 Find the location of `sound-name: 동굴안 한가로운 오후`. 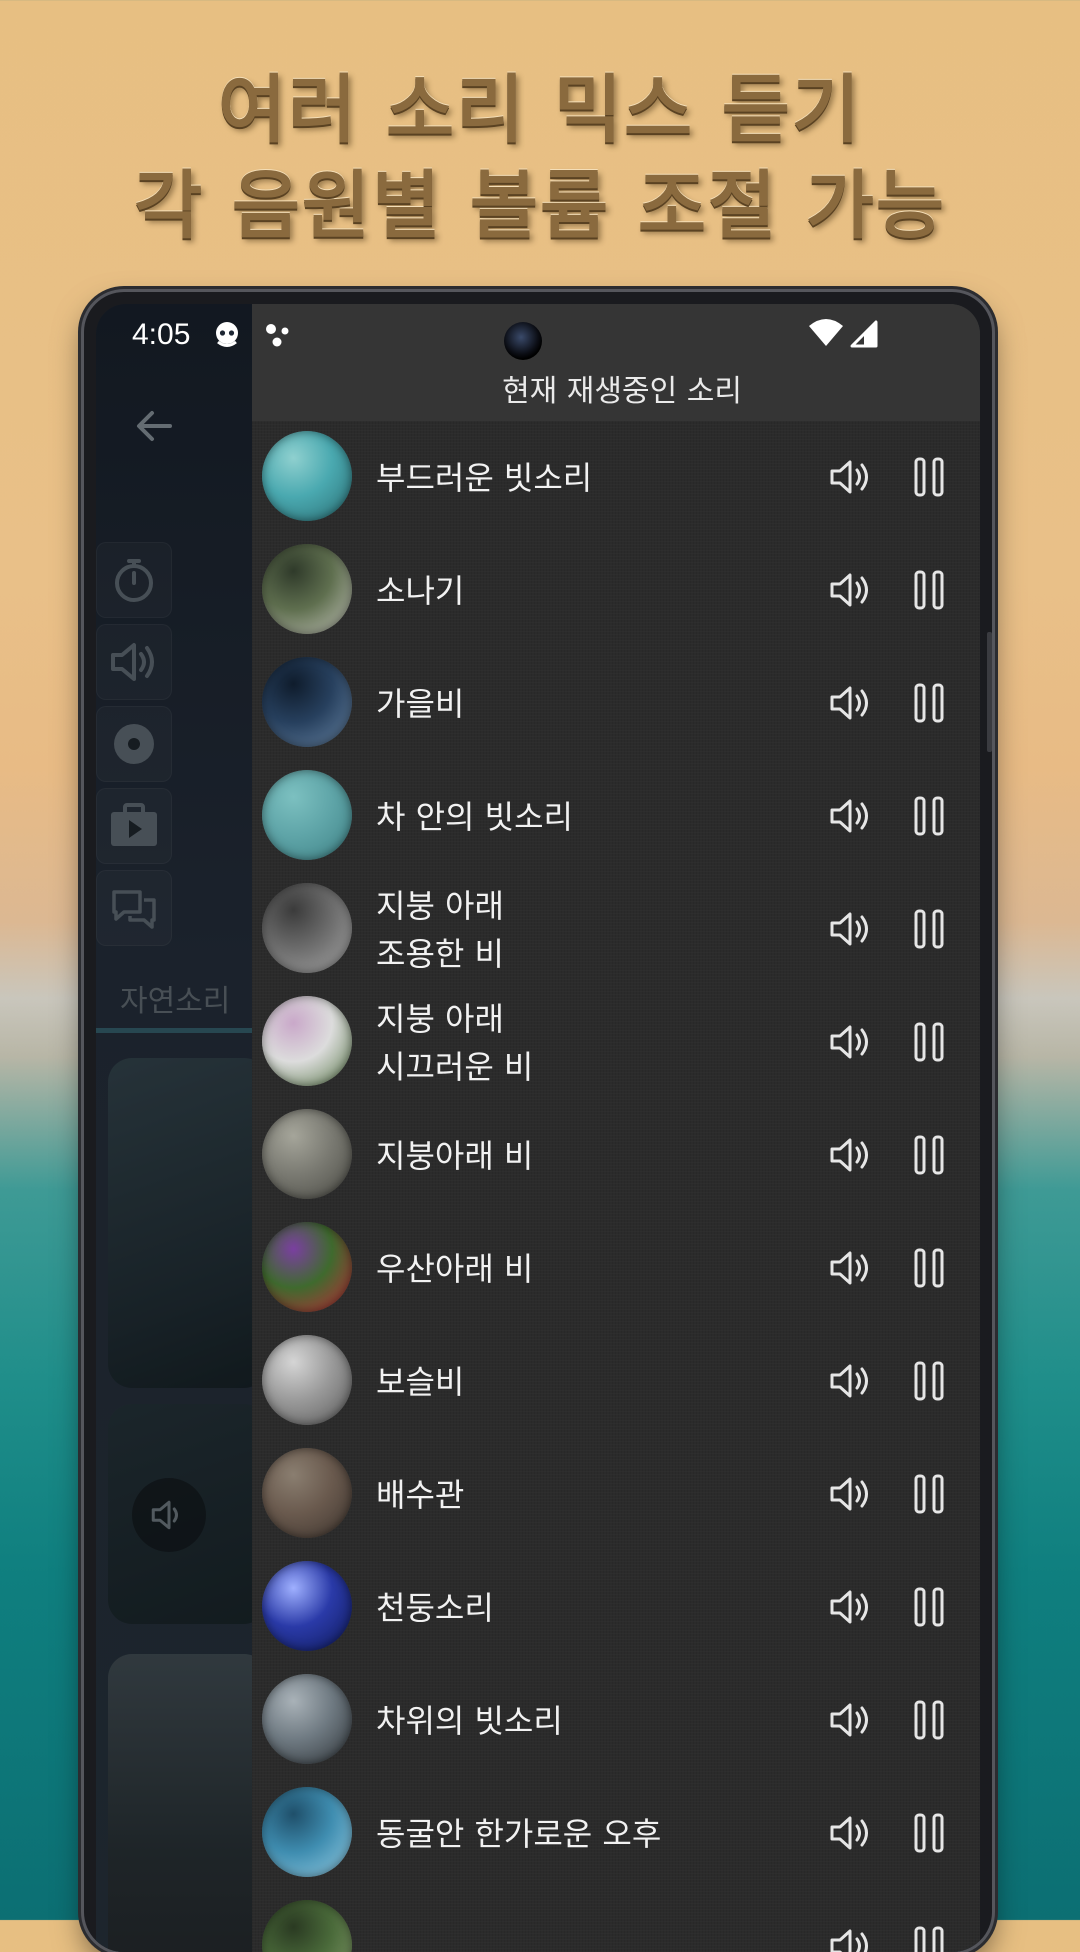

sound-name: 동굴안 한가로운 오후 is located at coordinates (518, 1833).